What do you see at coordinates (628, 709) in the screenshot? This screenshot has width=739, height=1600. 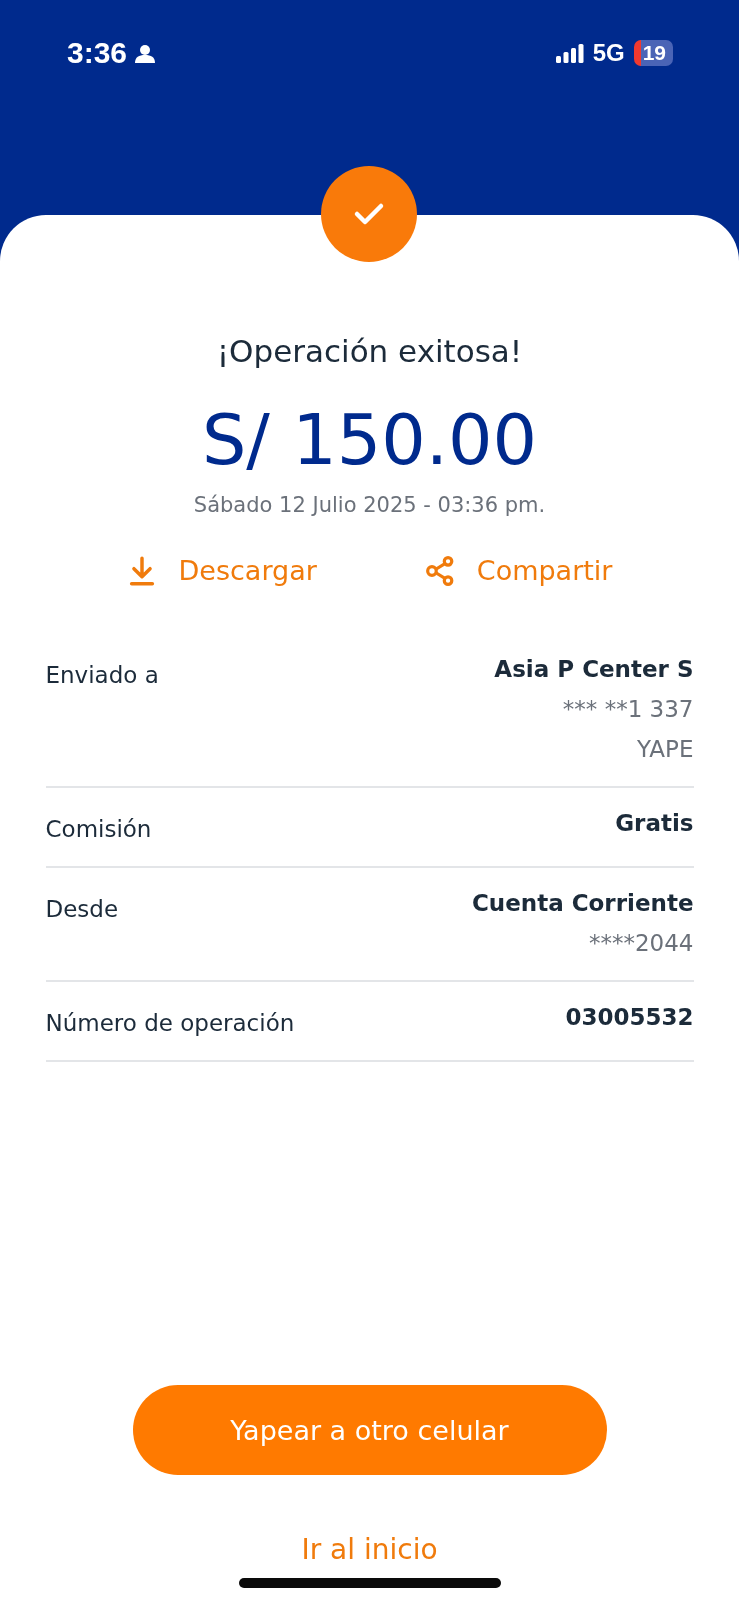 I see `detail-value: *** **1 337` at bounding box center [628, 709].